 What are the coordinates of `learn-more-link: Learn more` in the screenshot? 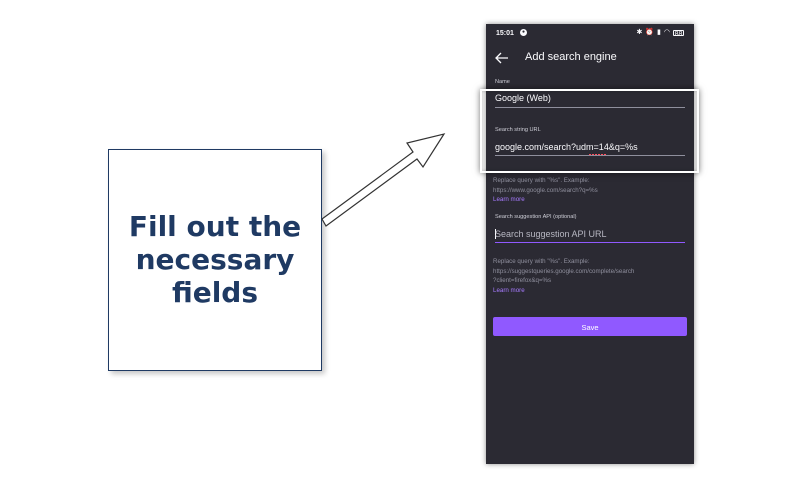 It's located at (589, 200).